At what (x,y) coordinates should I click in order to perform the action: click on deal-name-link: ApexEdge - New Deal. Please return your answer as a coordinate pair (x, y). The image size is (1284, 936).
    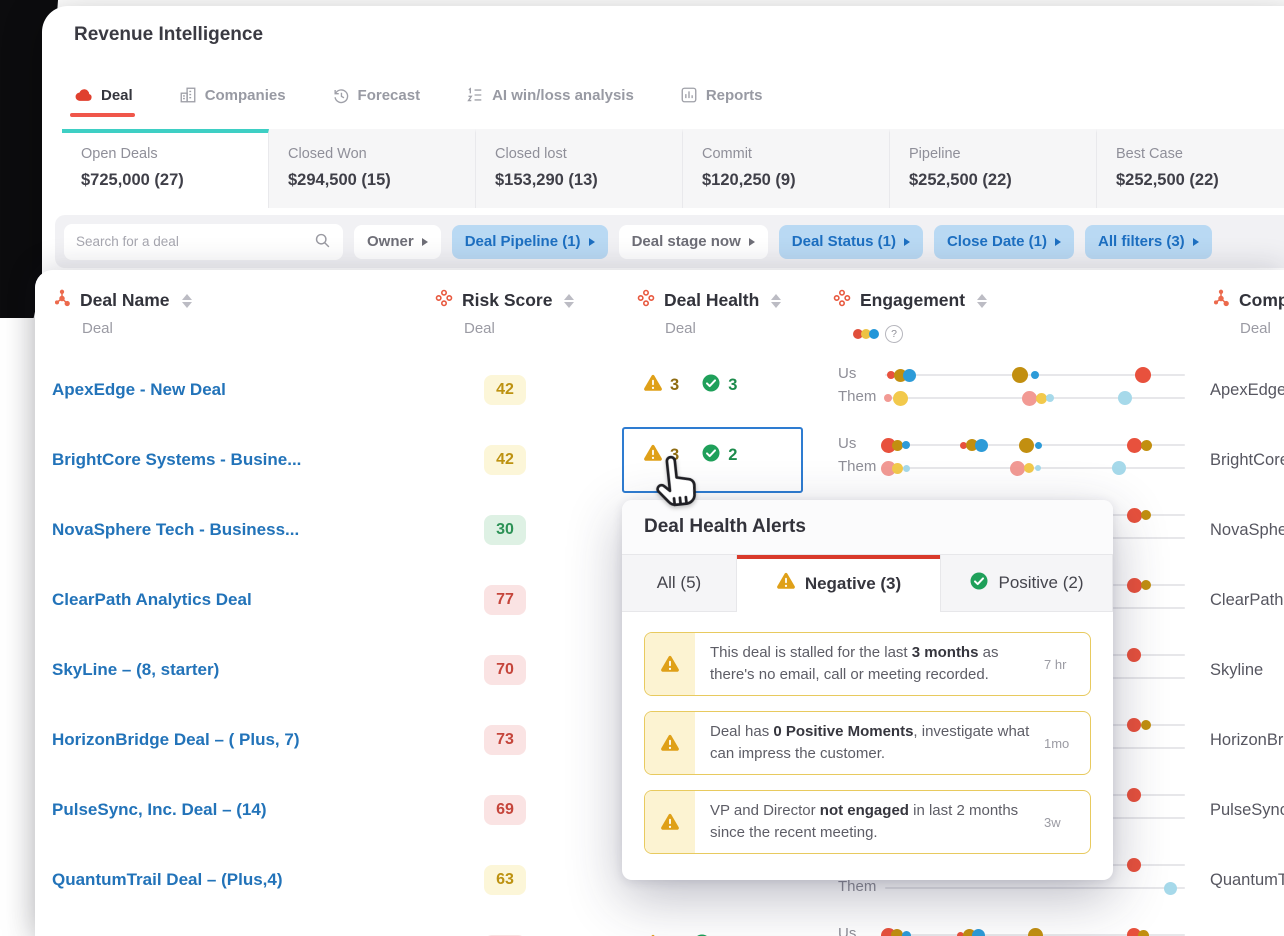
    Looking at the image, I should click on (139, 390).